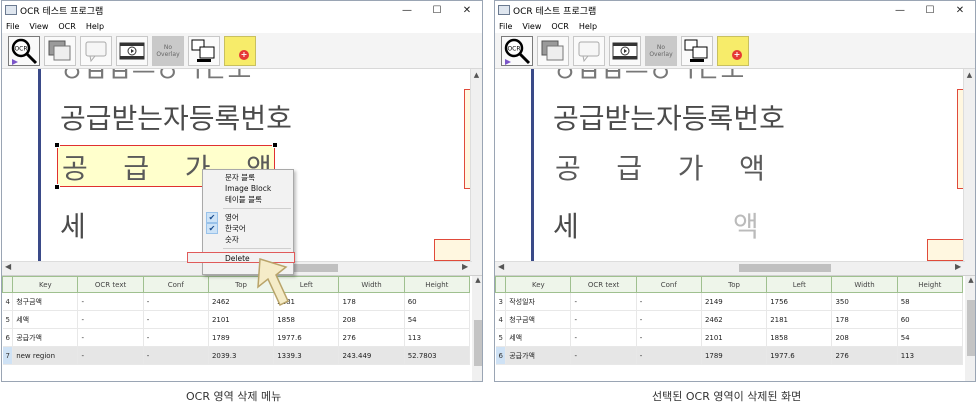  I want to click on cell-height: 52.7803, so click(437, 355).